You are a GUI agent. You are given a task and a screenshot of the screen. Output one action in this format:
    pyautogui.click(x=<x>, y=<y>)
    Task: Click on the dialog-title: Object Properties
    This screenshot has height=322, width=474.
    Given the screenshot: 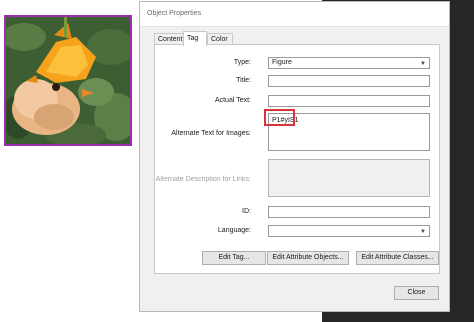 What is the action you would take?
    pyautogui.click(x=174, y=13)
    